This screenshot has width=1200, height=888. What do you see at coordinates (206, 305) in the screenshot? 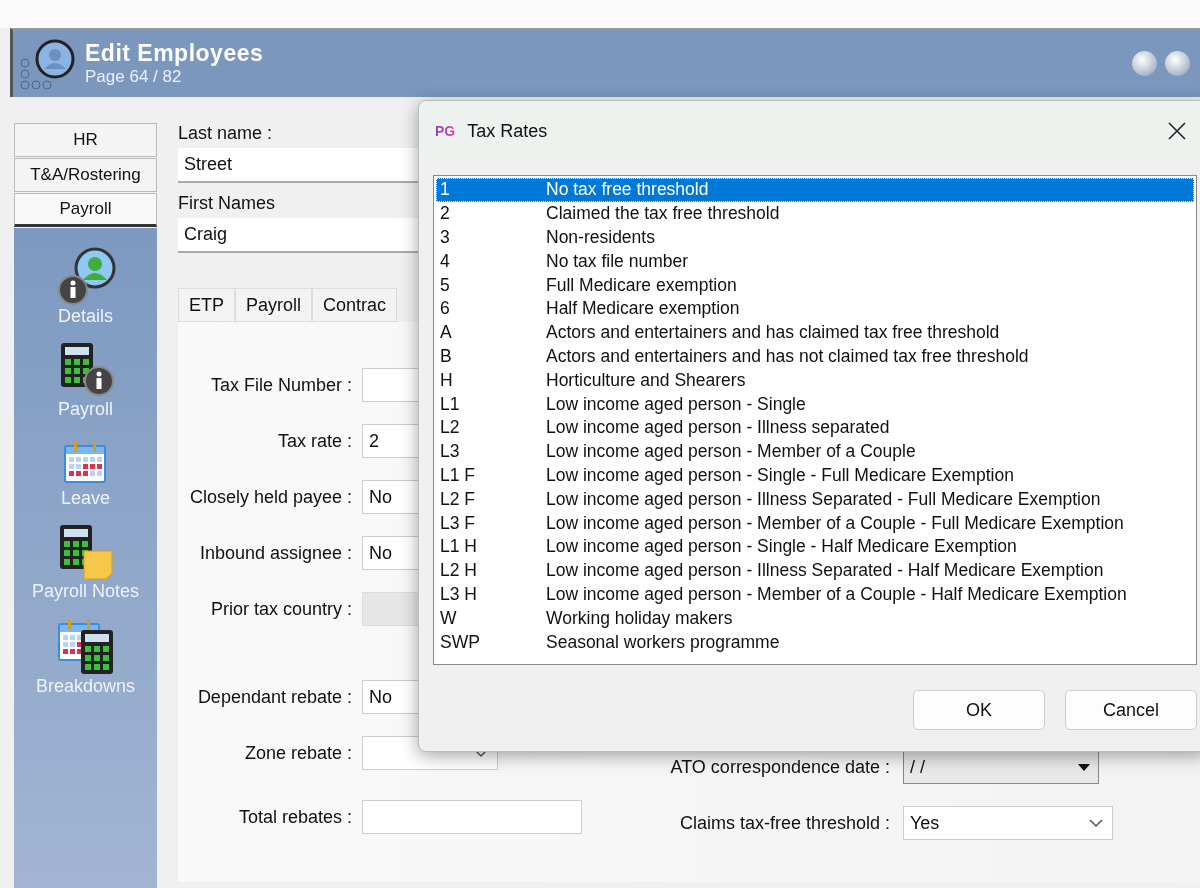
I see `tab: ETP` at bounding box center [206, 305].